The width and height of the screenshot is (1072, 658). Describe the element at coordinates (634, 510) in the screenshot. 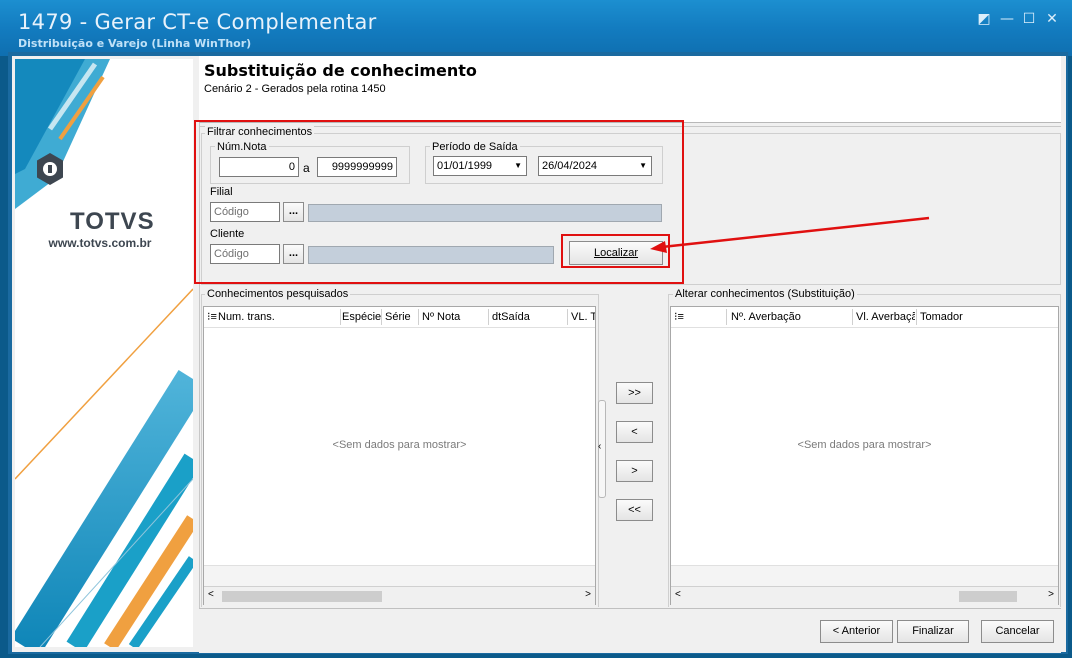

I see `remove-all-button: <<` at that location.